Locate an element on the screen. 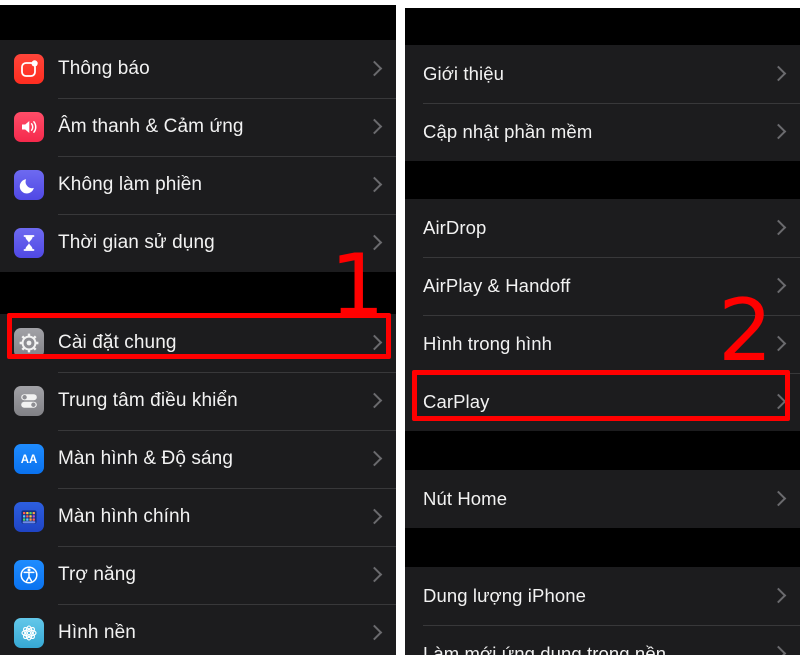 Image resolution: width=800 pixels, height=655 pixels. wallpaper-icon is located at coordinates (29, 633).